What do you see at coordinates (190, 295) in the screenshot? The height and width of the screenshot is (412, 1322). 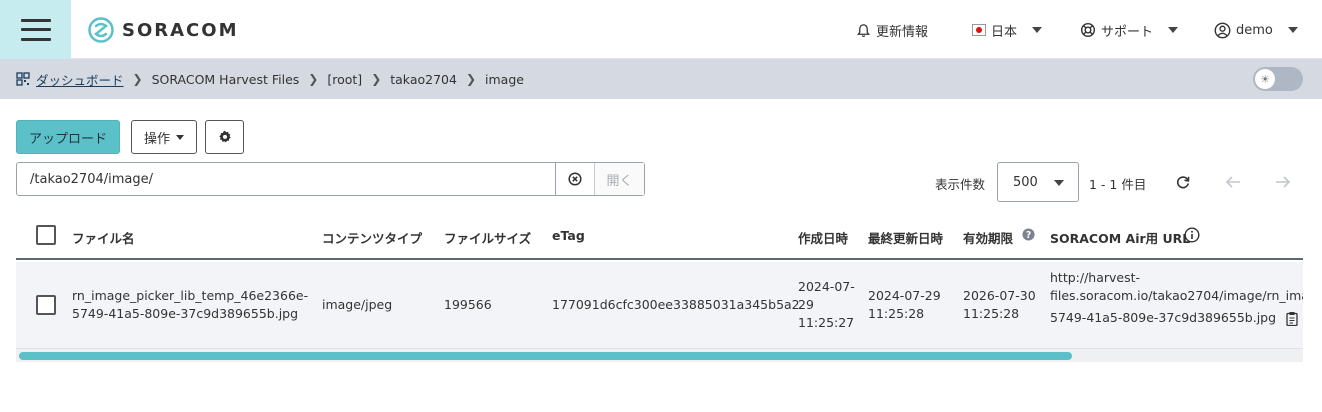 I see `filename-line: rn_image_picker_lib_temp_46e2366e-` at bounding box center [190, 295].